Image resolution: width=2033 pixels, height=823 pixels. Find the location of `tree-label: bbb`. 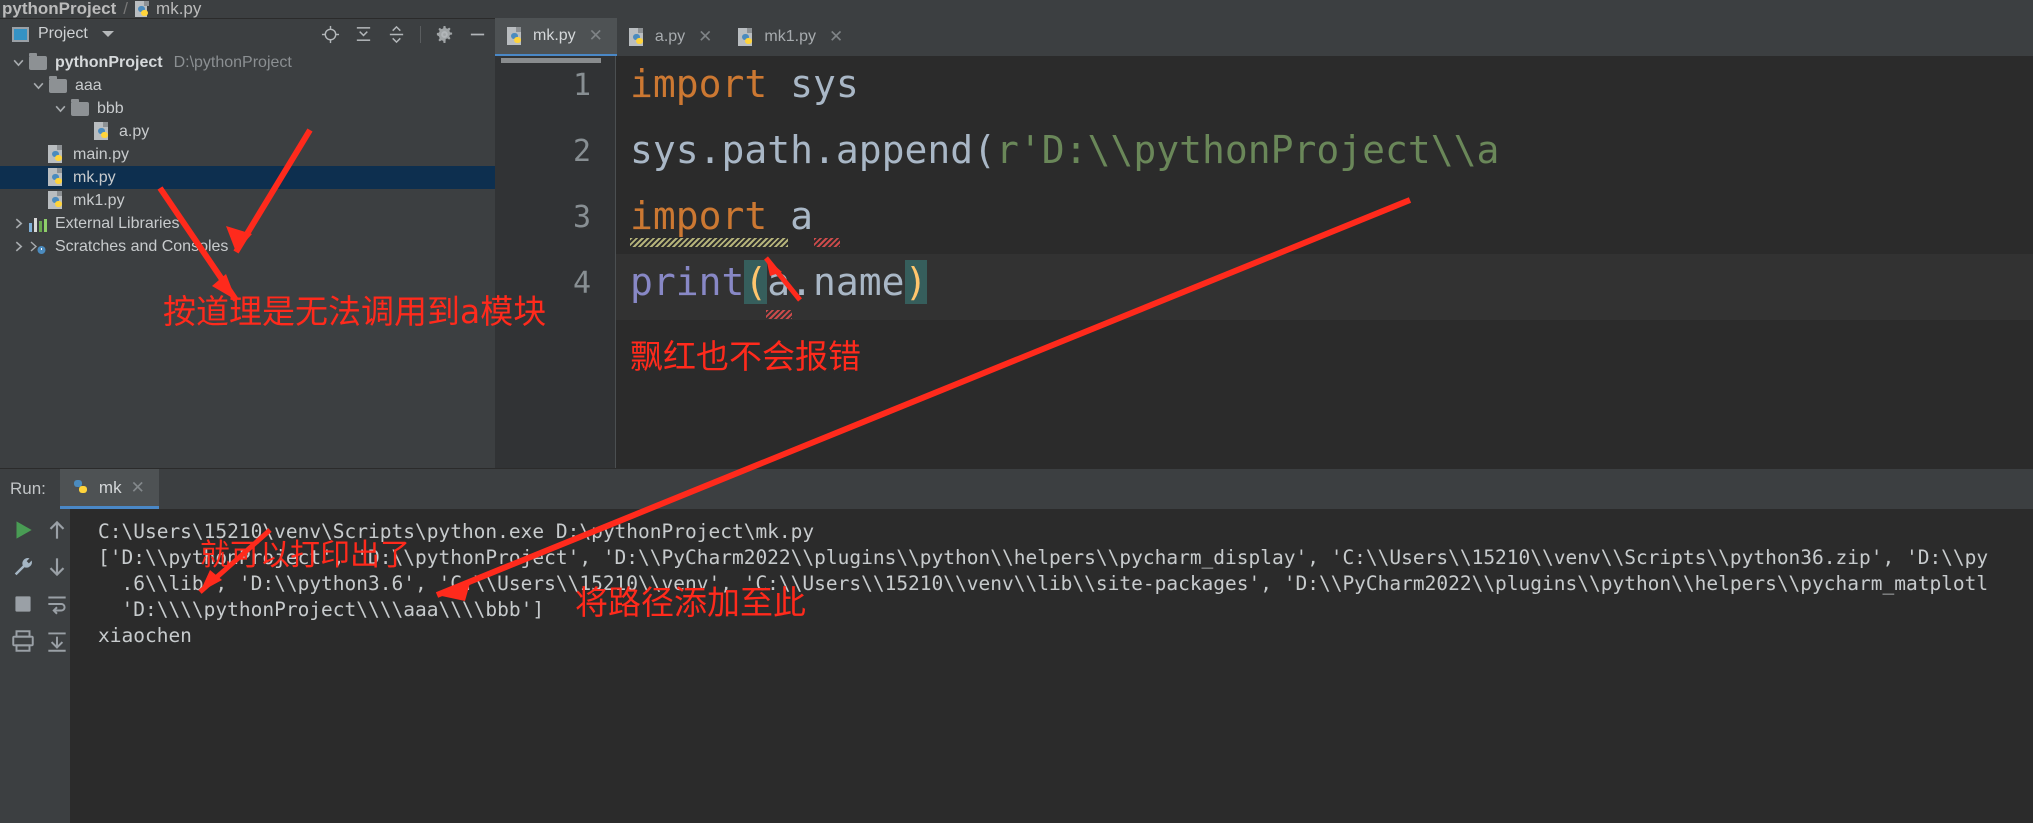

tree-label: bbb is located at coordinates (110, 108).